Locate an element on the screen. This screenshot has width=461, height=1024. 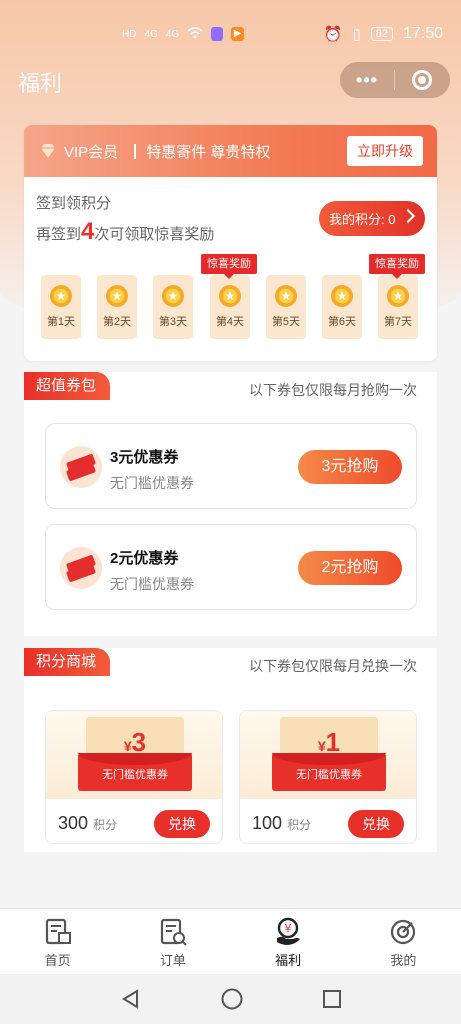
day-label: 第6天 is located at coordinates (342, 322).